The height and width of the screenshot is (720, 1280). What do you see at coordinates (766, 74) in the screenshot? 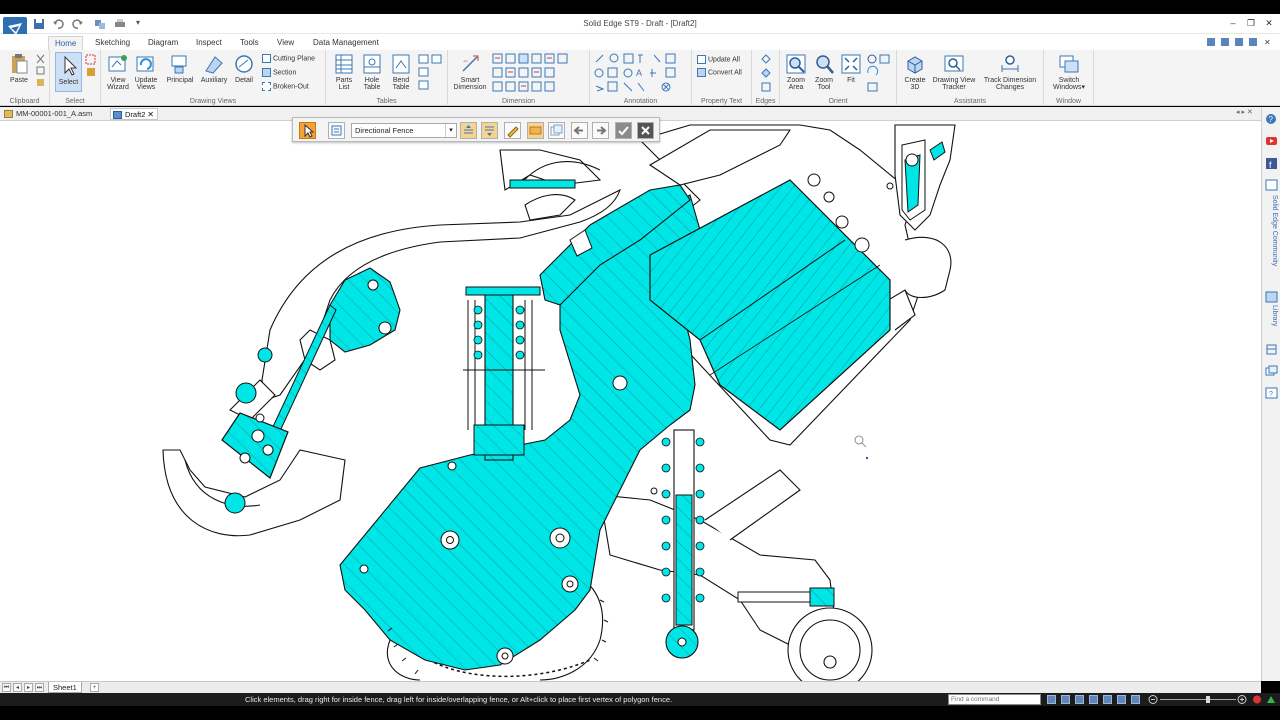
I see `edges-tools-icons` at bounding box center [766, 74].